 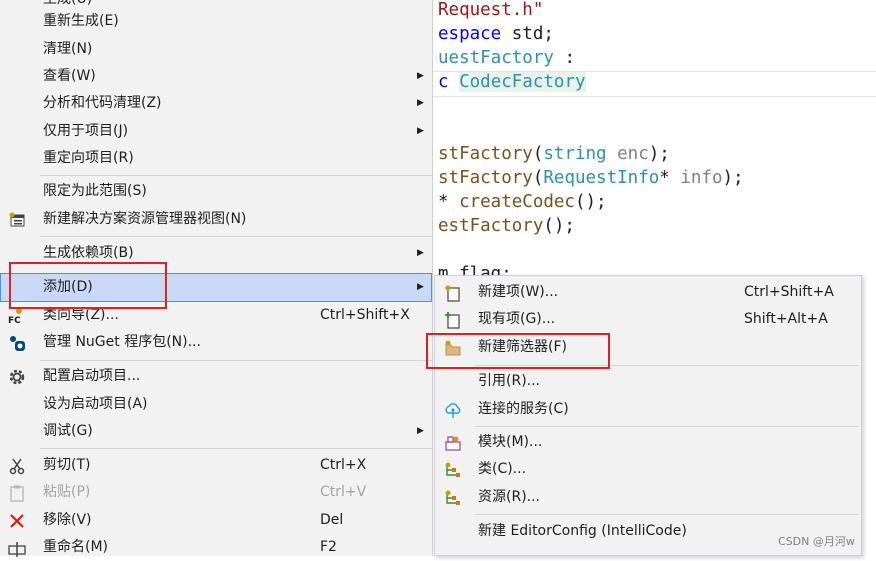 What do you see at coordinates (67, 465) in the screenshot?
I see `menu-item-label: 剪切(T)` at bounding box center [67, 465].